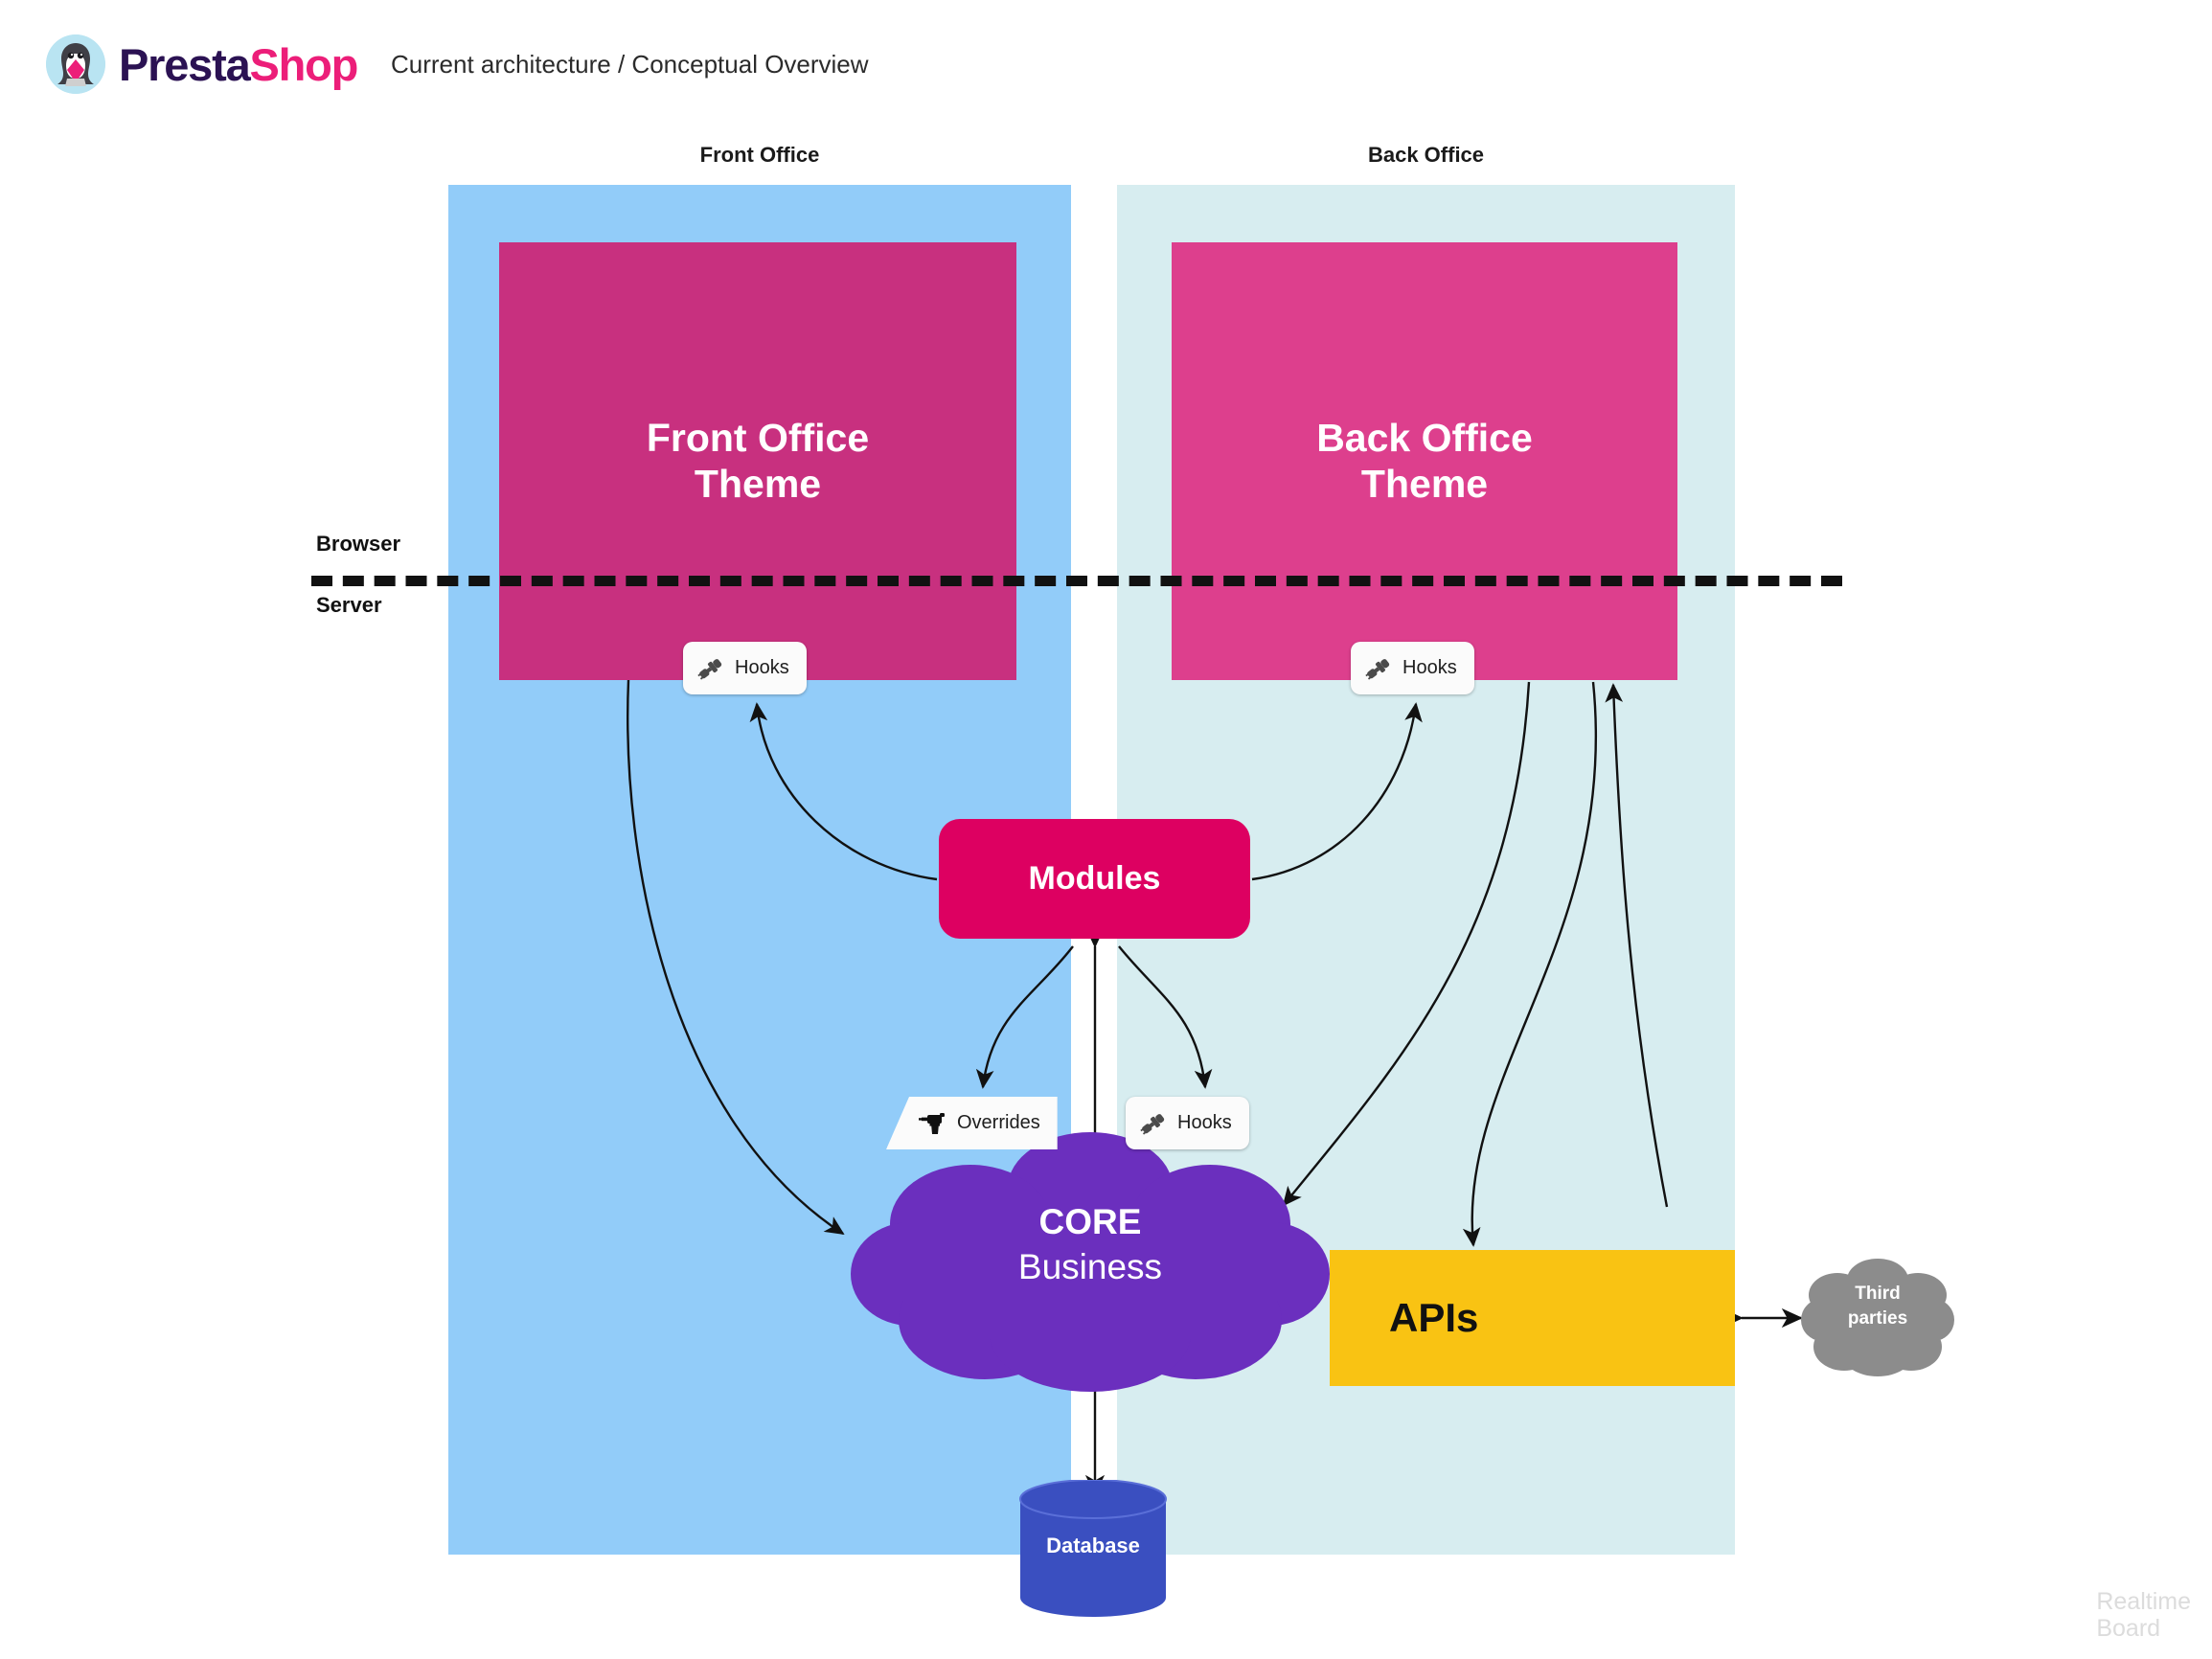 This screenshot has height=1659, width=2212. I want to click on third-parties-node: Third parties, so click(1877, 1317).